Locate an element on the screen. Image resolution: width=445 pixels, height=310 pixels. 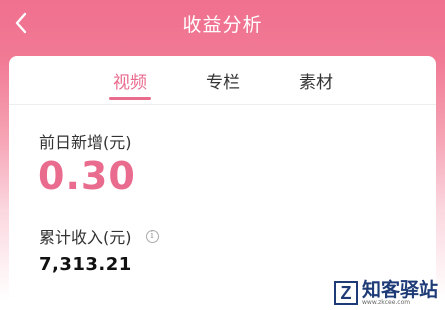
tab-material: 素材 is located at coordinates (316, 80).